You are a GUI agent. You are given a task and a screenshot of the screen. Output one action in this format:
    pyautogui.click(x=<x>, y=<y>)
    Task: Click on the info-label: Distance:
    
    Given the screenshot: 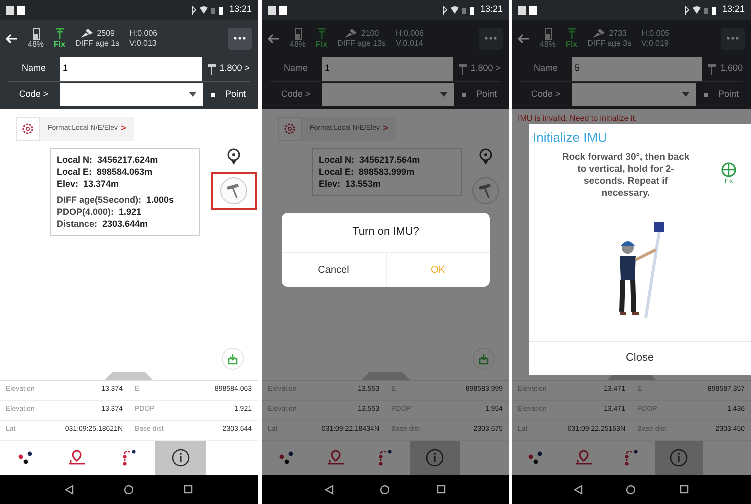 What is the action you would take?
    pyautogui.click(x=77, y=224)
    